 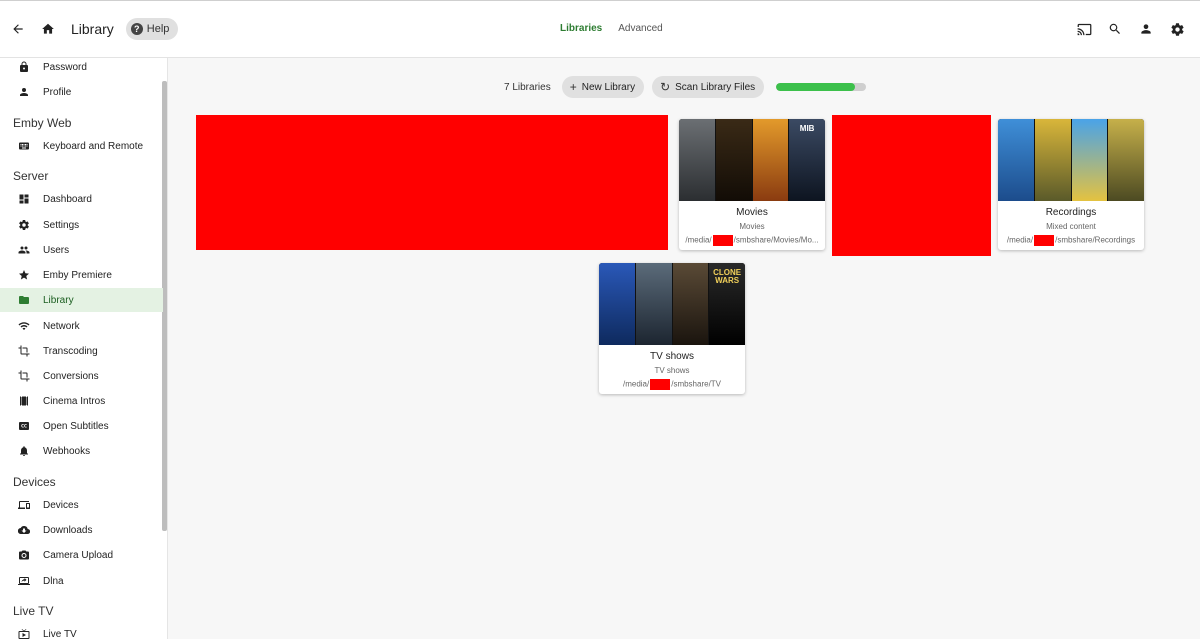 I want to click on settings-button, so click(x=1177, y=29).